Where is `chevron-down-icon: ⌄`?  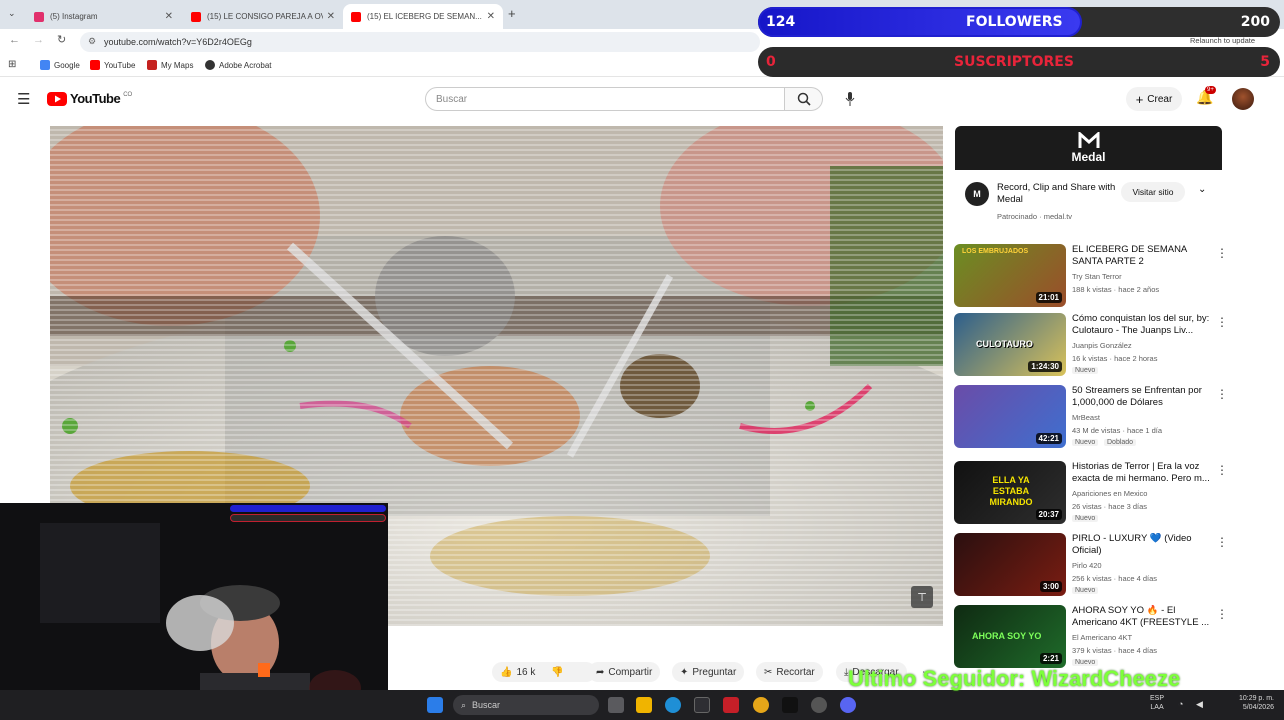 chevron-down-icon: ⌄ is located at coordinates (1202, 189).